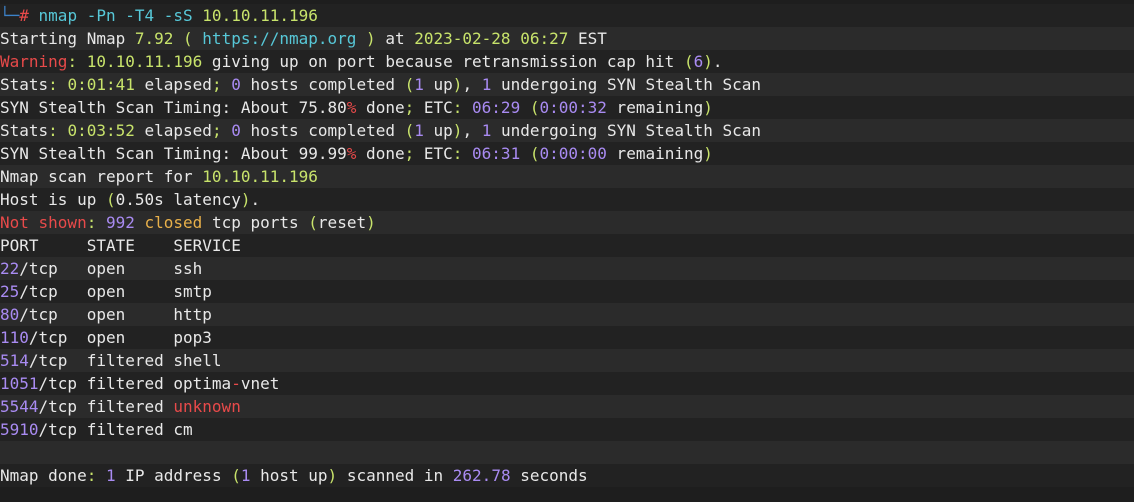  Describe the element at coordinates (53, 199) in the screenshot. I see `output-text: Host is up` at that location.